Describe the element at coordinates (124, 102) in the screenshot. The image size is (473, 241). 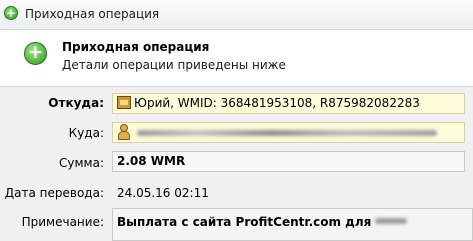
I see `wallet-icon` at that location.